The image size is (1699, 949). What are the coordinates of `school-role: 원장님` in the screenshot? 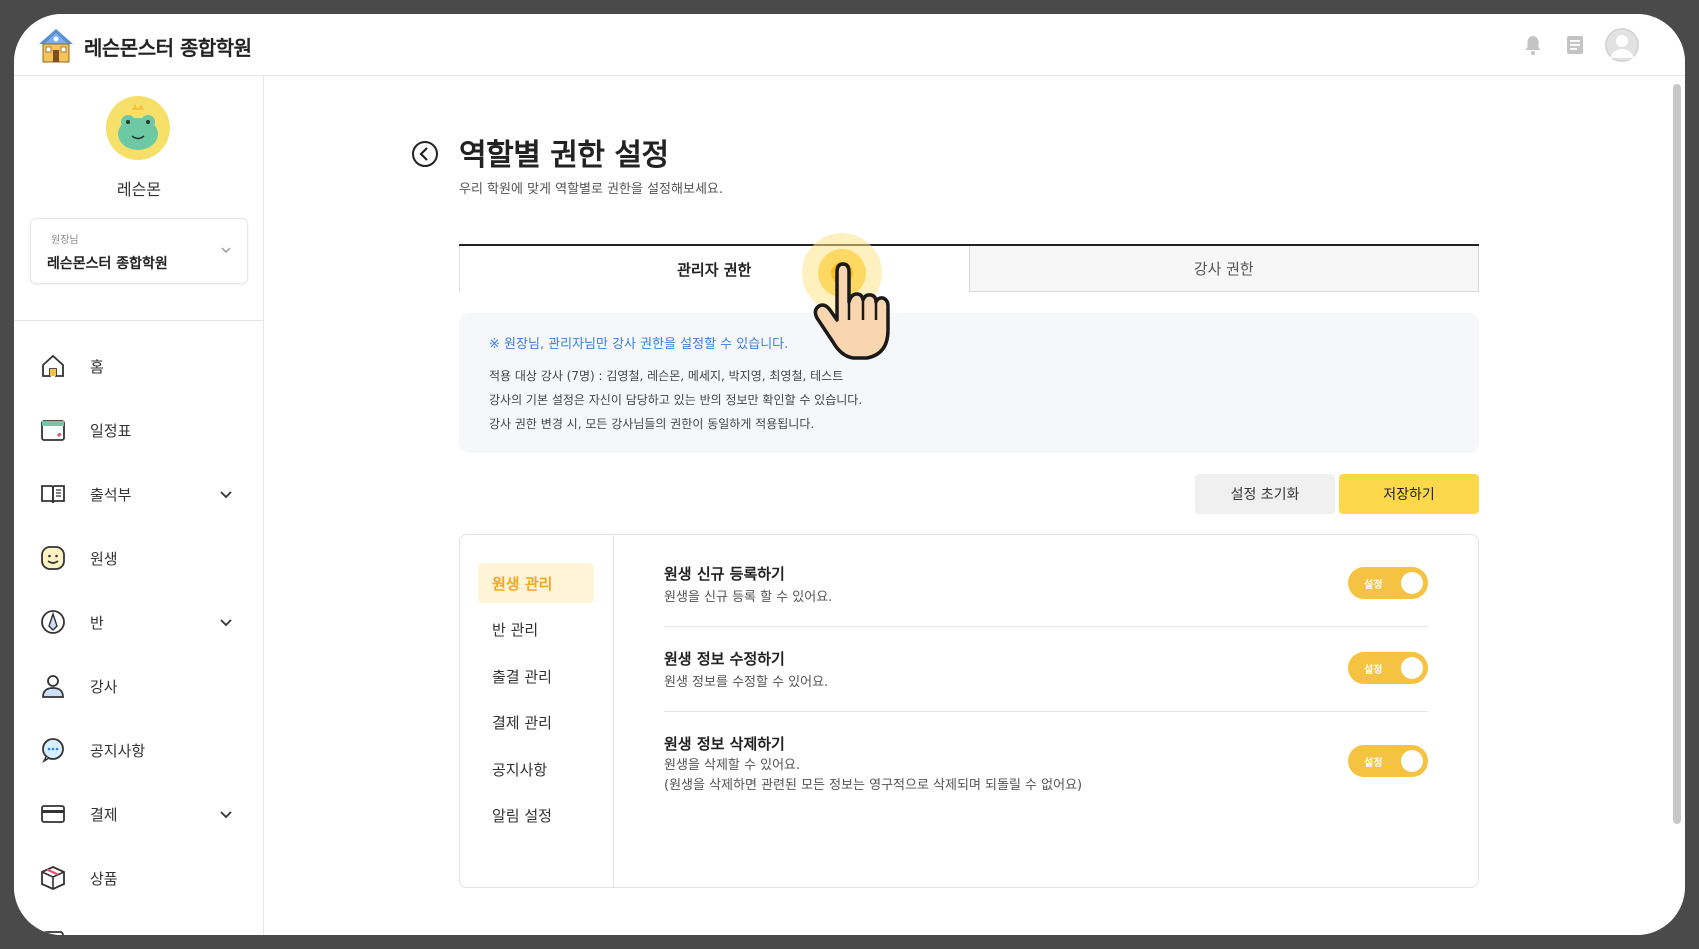 It's located at (65, 240).